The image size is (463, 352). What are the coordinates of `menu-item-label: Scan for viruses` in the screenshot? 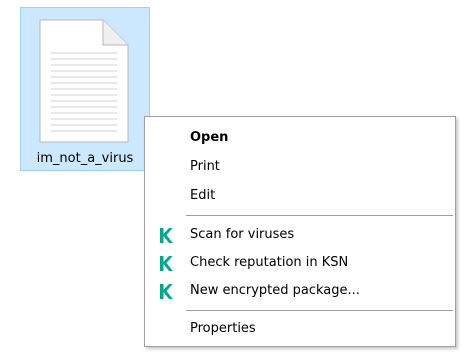 It's located at (242, 234).